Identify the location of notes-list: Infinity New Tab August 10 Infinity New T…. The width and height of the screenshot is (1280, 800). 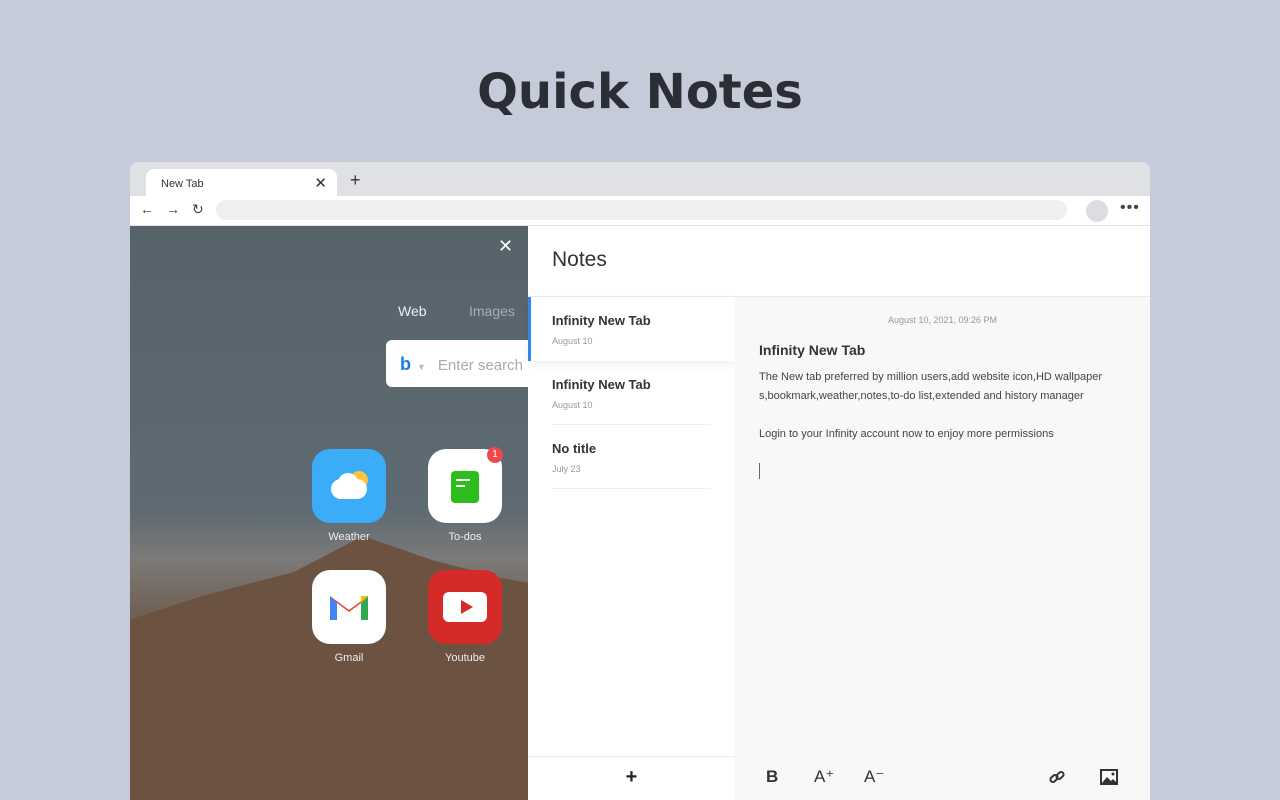
(631, 548).